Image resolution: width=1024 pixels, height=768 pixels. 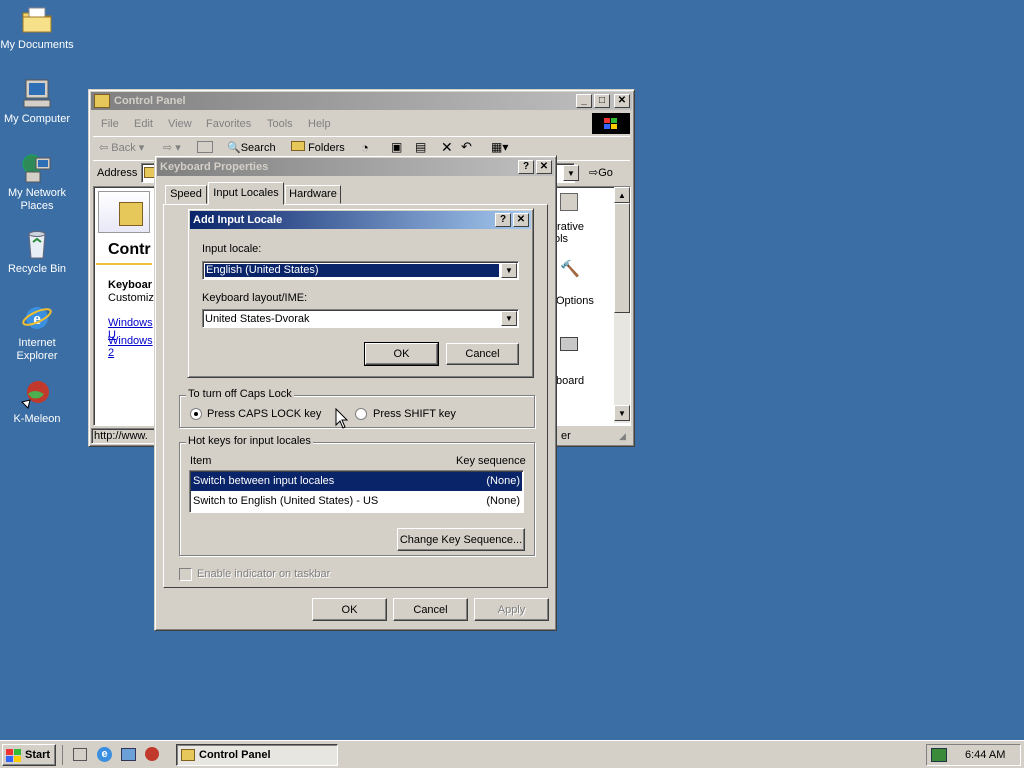 I want to click on vertical-scrollbar: ▲ ▼, so click(x=622, y=305).